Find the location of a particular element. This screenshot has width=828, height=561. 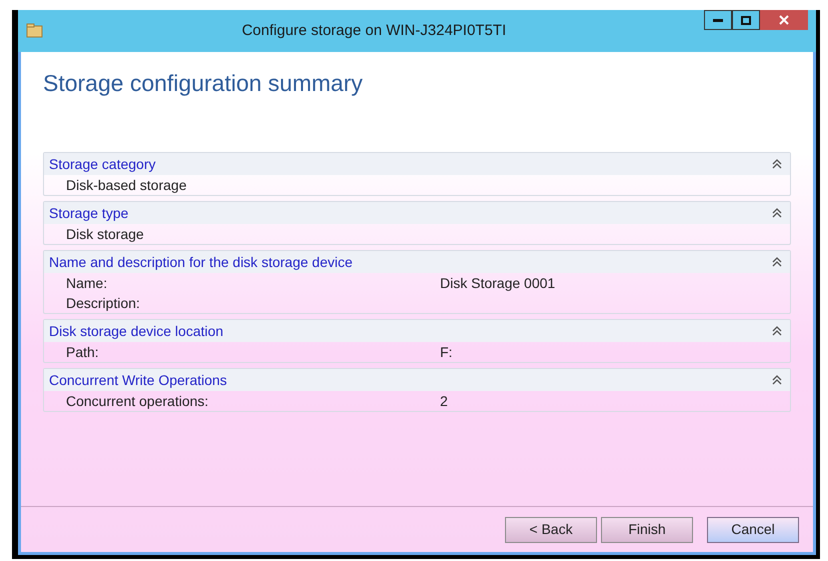

maximize-button is located at coordinates (746, 20).